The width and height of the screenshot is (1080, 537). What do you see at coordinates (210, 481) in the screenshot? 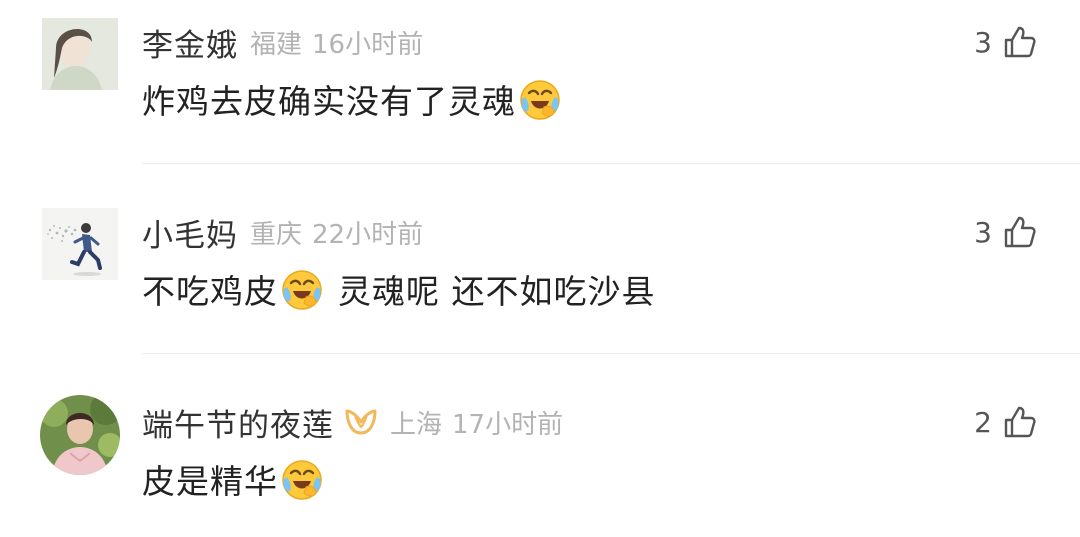
I see `comment-text-part: 皮是精华` at bounding box center [210, 481].